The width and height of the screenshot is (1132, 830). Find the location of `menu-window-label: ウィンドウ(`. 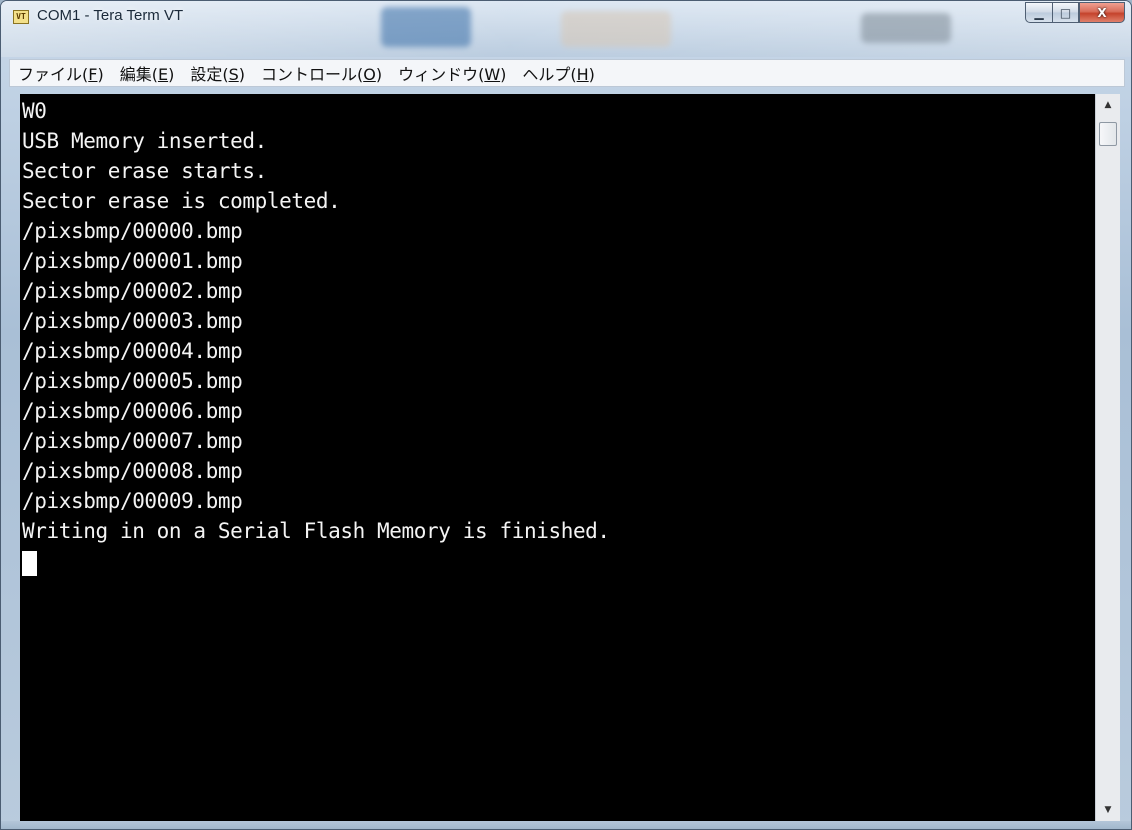

menu-window-label: ウィンドウ( is located at coordinates (441, 74).